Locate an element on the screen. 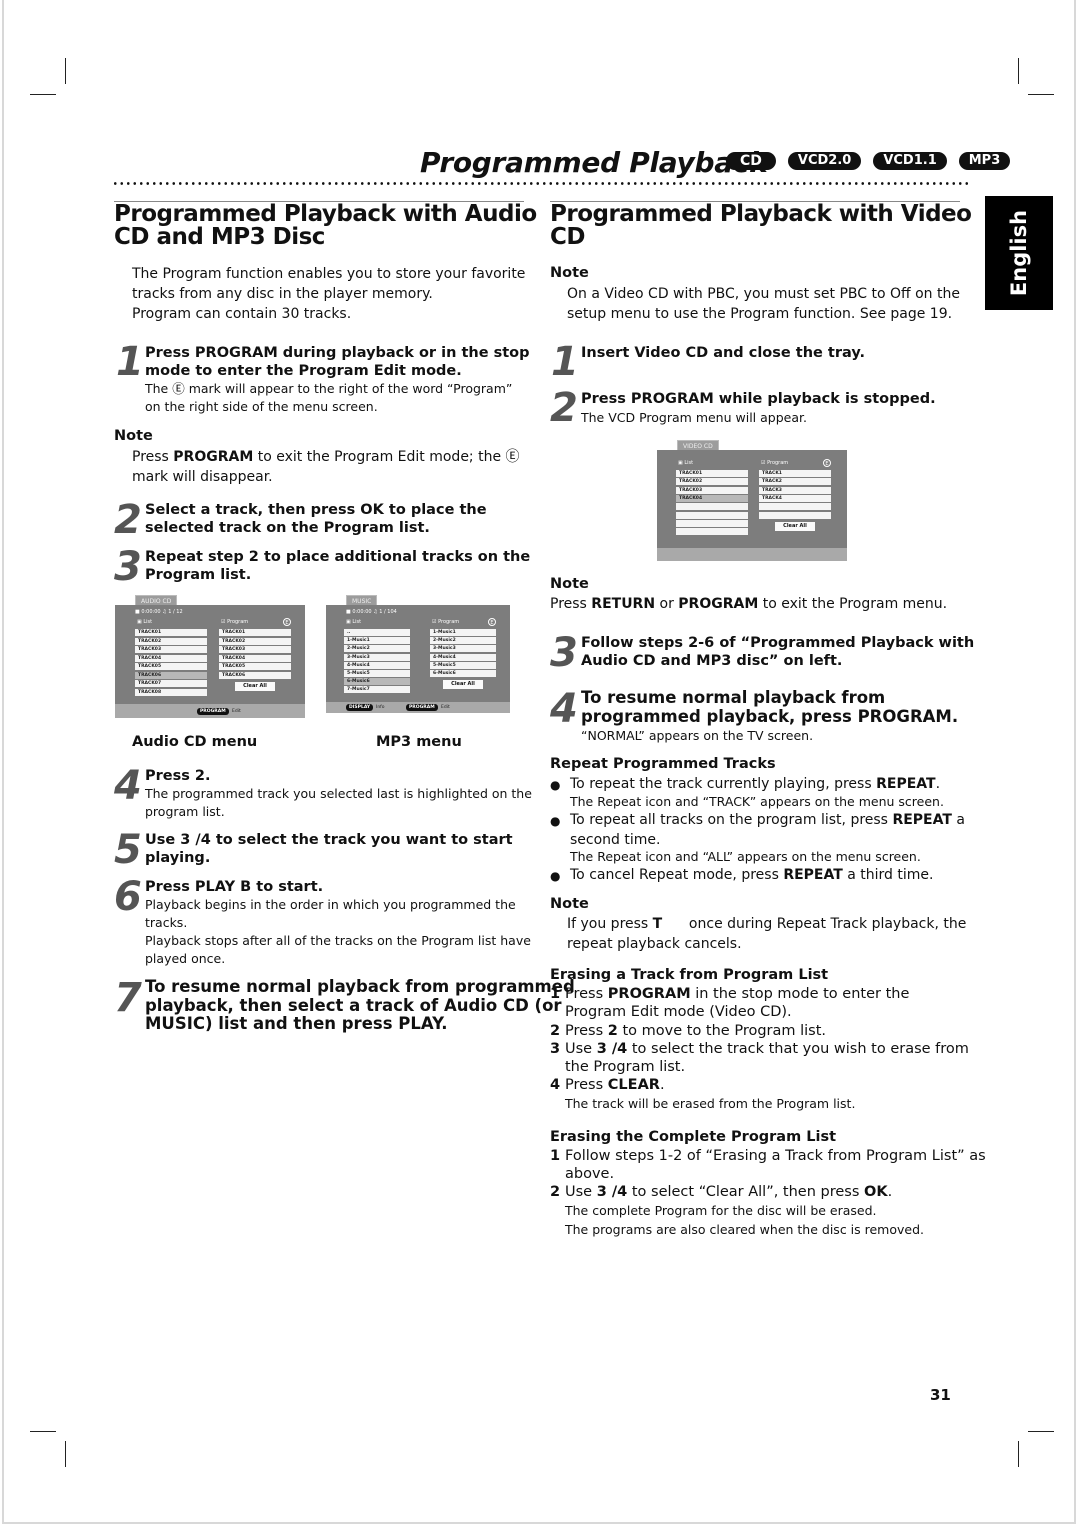 This screenshot has height=1528, width=1080. list-track: TRACK04 is located at coordinates (712, 498).